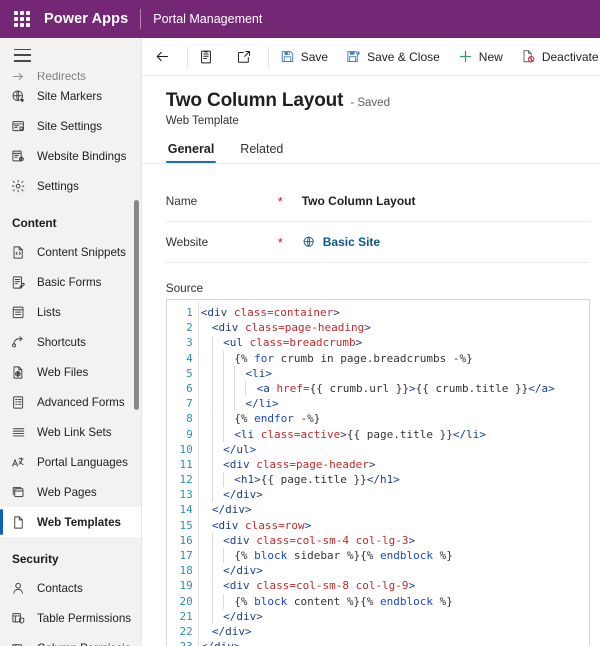  Describe the element at coordinates (70, 462) in the screenshot. I see `sidebar-item-portal-languages: Portal Languages` at that location.